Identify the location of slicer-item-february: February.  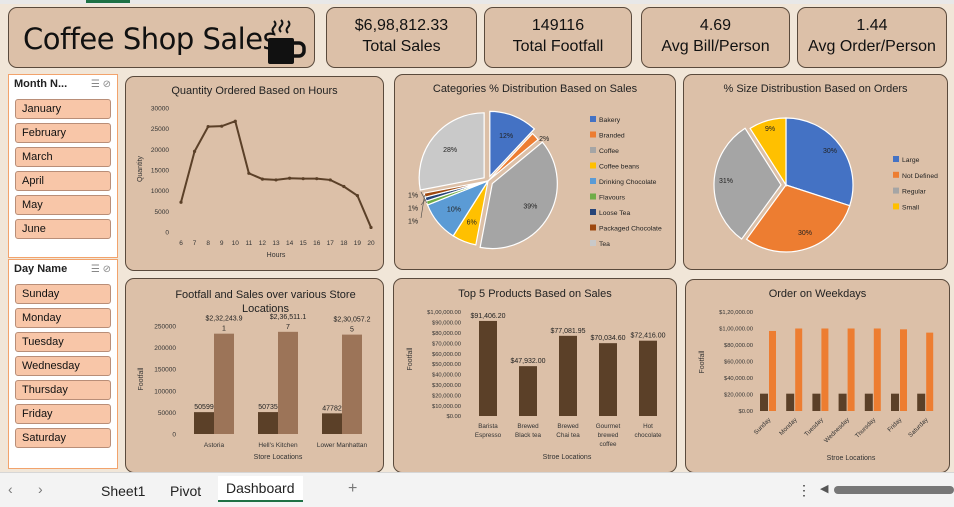
(63, 133).